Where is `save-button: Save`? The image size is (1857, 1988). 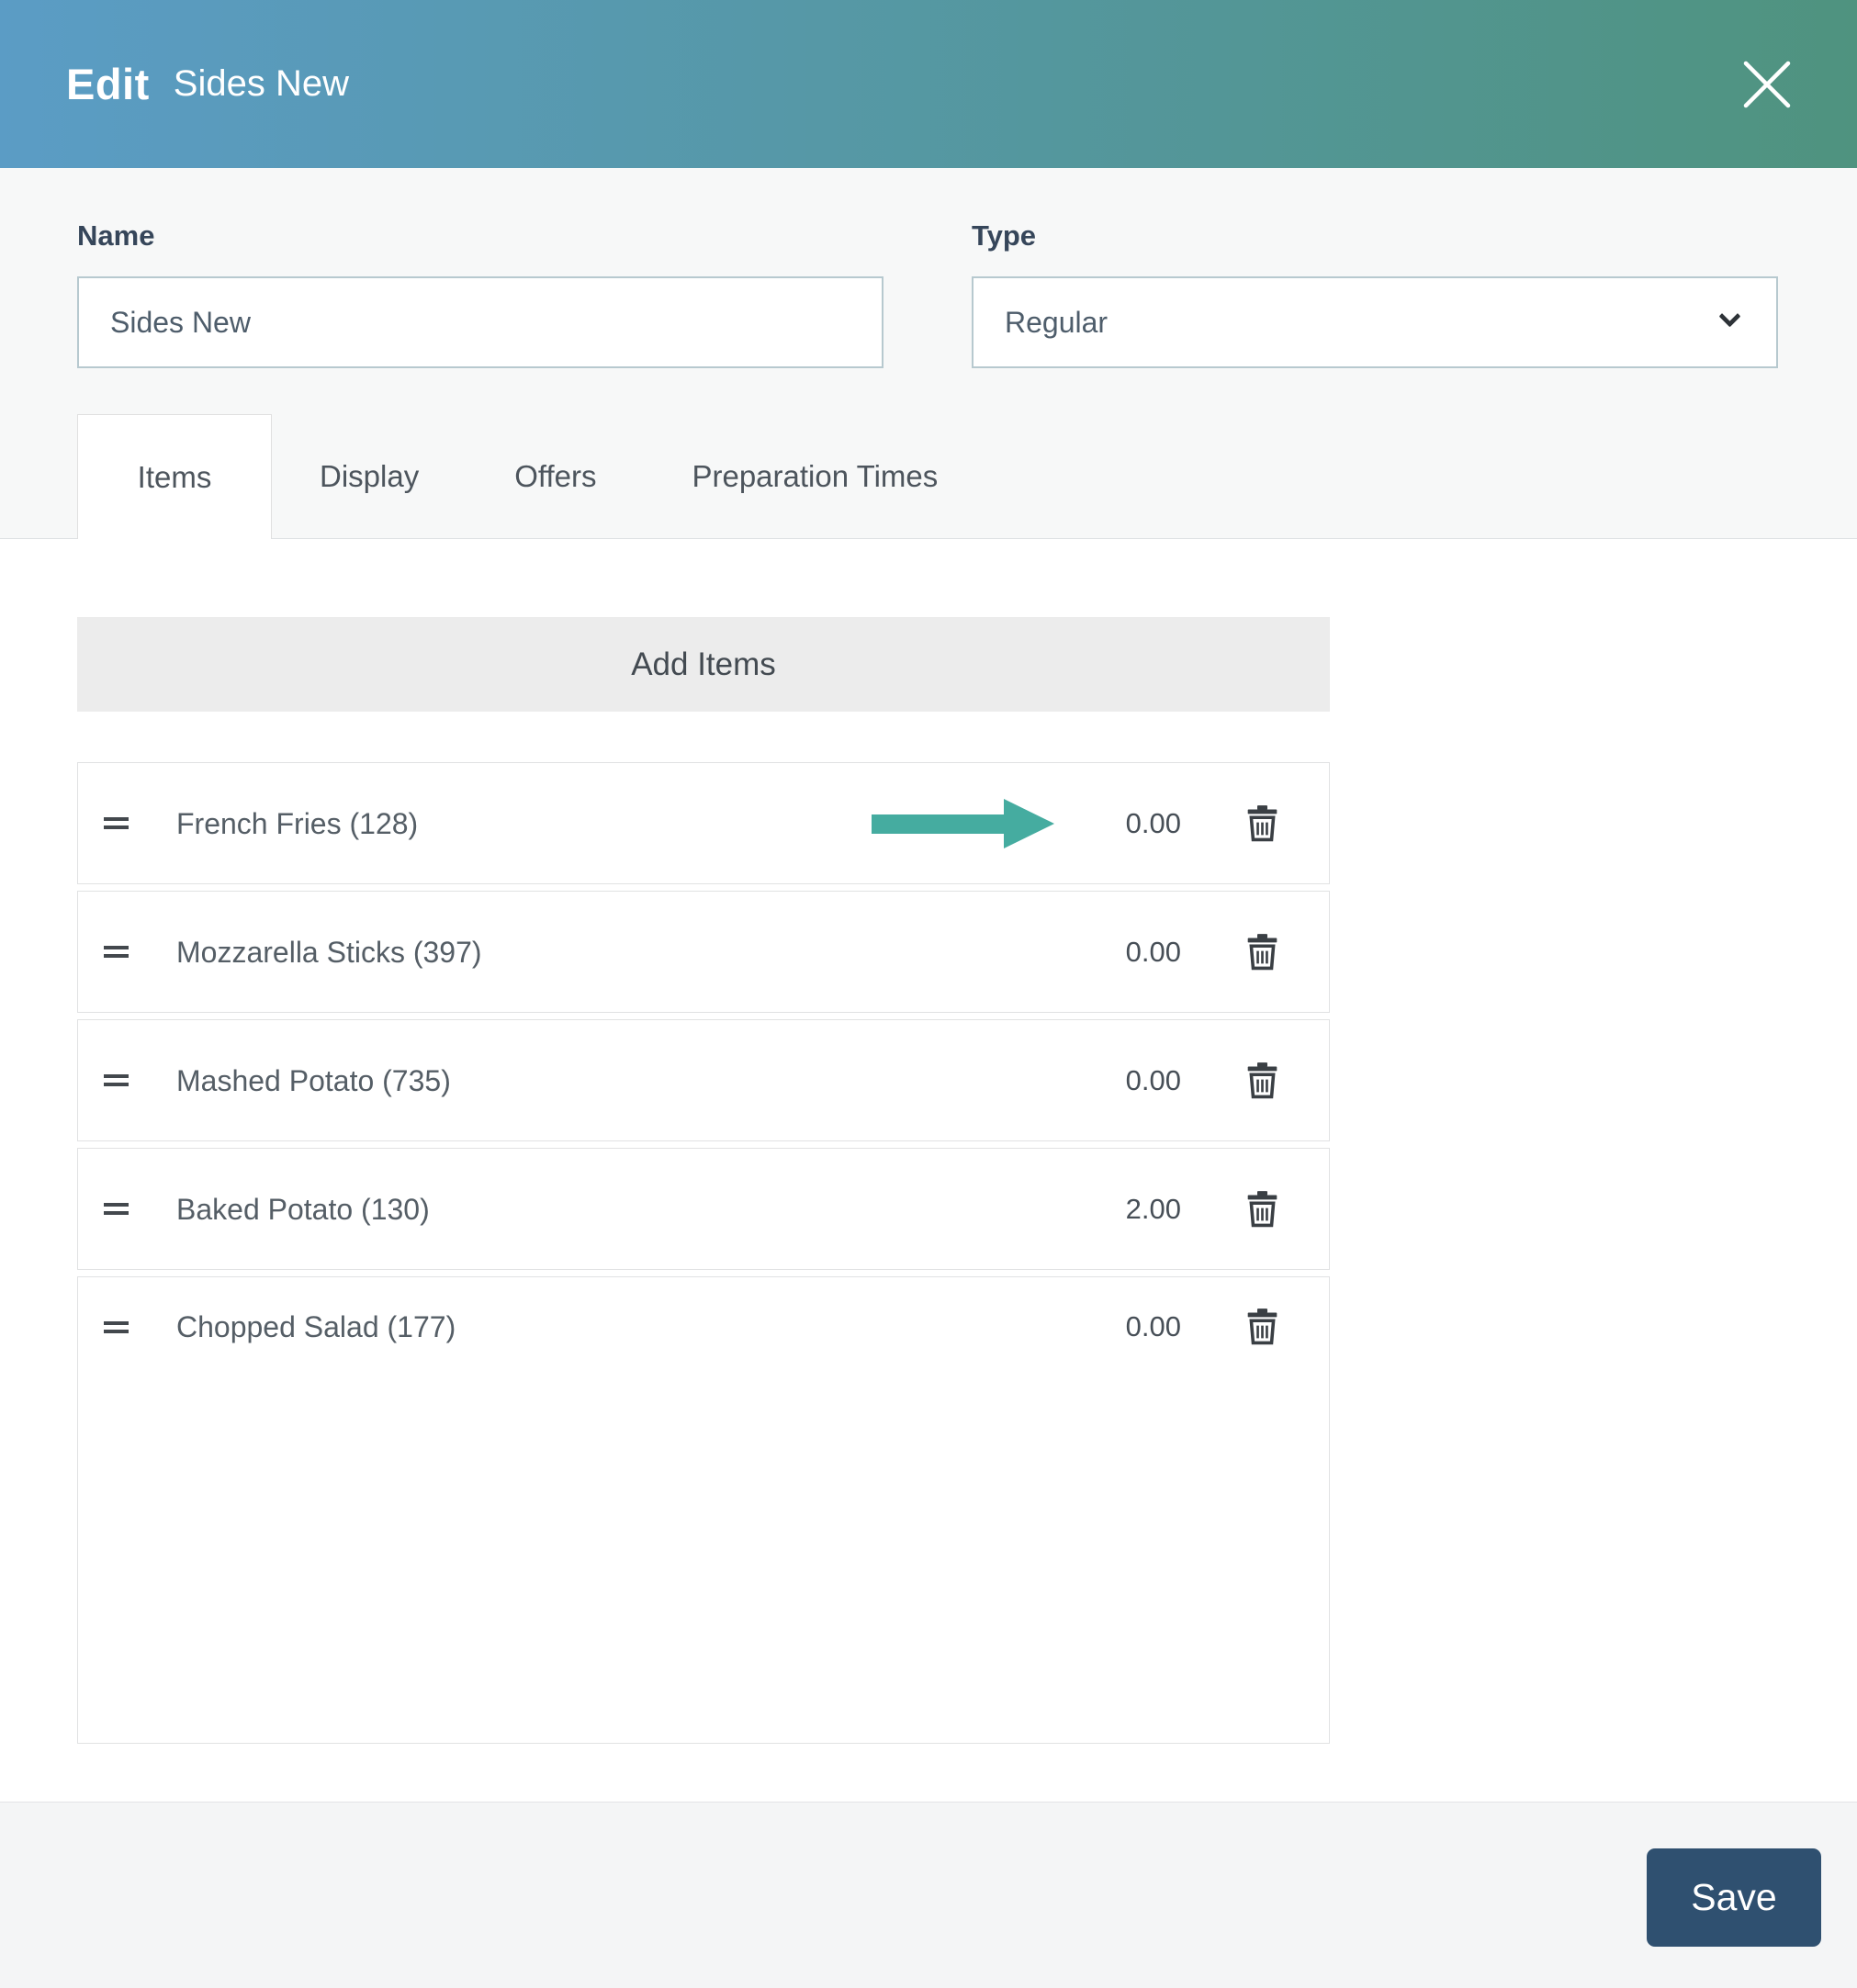 save-button: Save is located at coordinates (1734, 1897).